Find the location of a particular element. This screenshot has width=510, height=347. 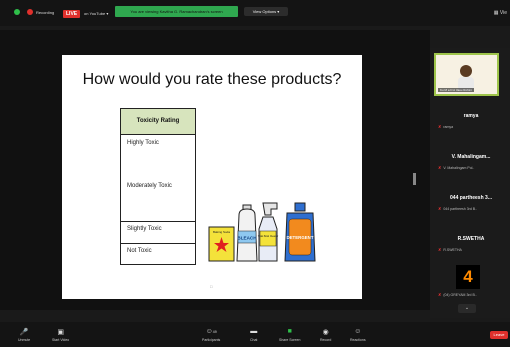

youtube-stream-menu: on YouTube ▾ is located at coordinates (96, 13).